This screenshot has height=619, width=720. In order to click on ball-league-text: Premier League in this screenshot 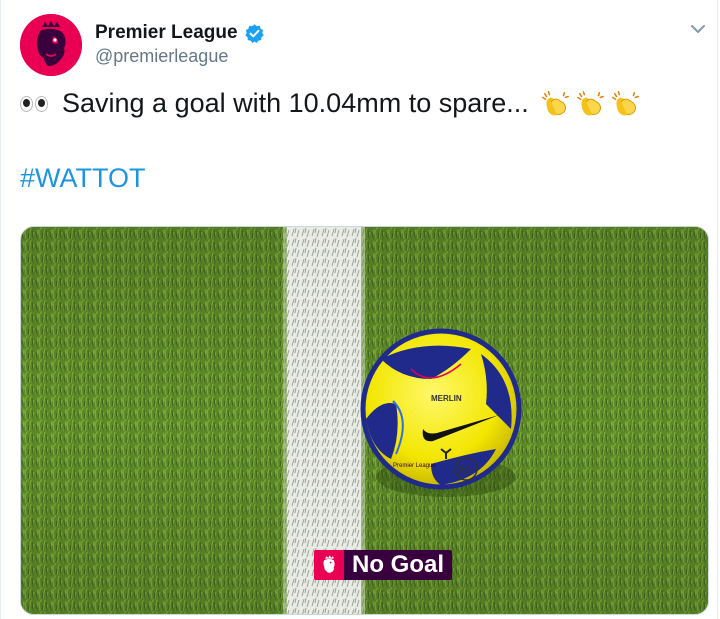, I will do `click(414, 466)`.